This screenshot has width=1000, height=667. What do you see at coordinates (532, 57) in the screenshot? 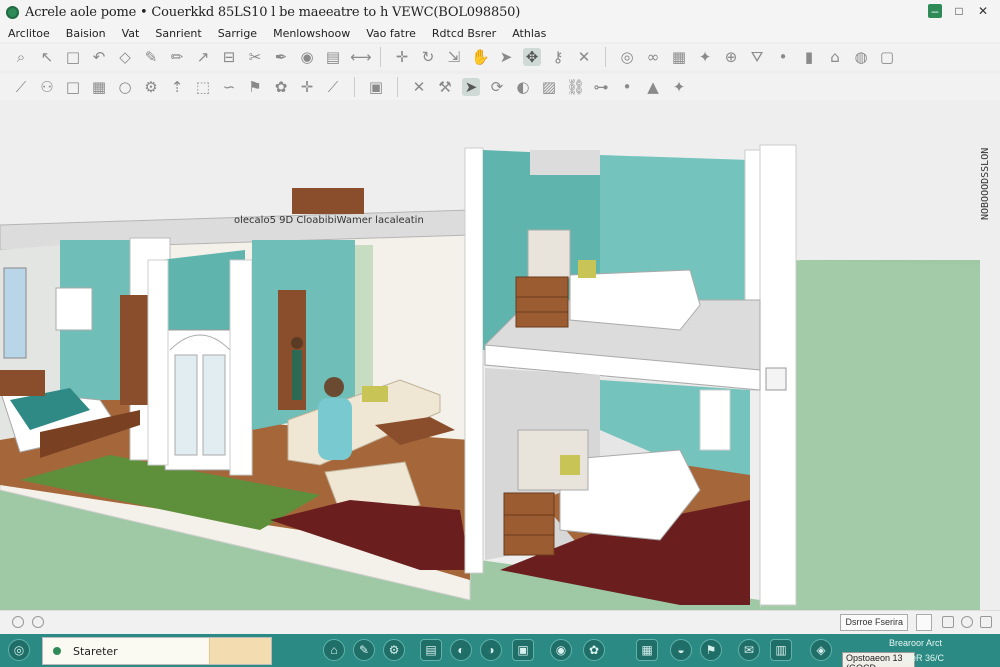
I see `pan-icon: ✥` at bounding box center [532, 57].